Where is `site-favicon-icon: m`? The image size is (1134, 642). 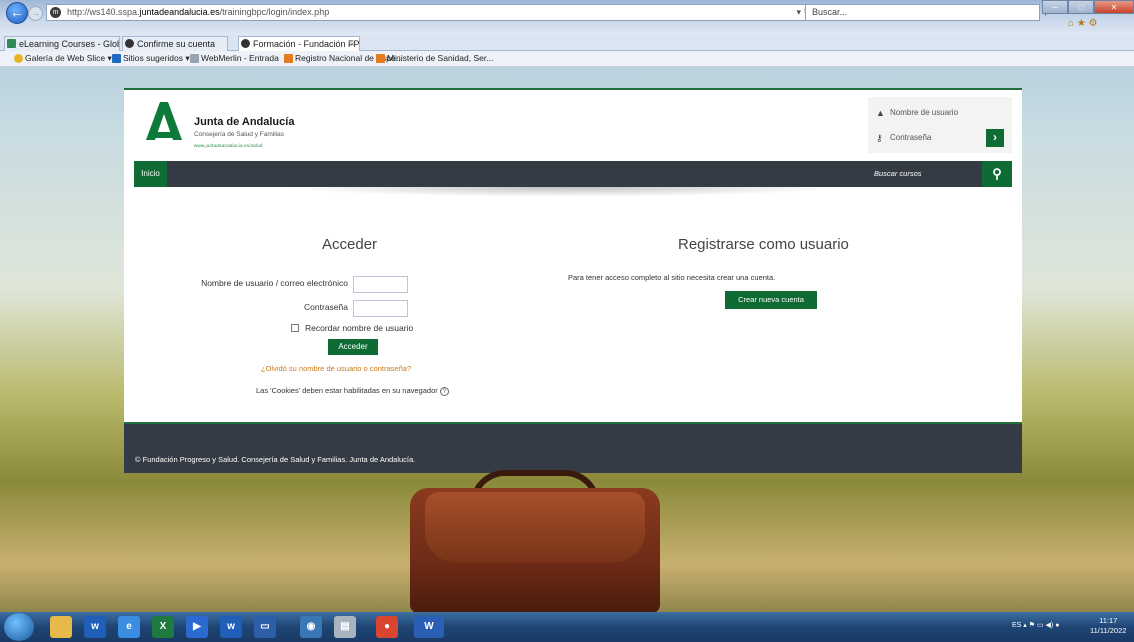 site-favicon-icon: m is located at coordinates (55, 12).